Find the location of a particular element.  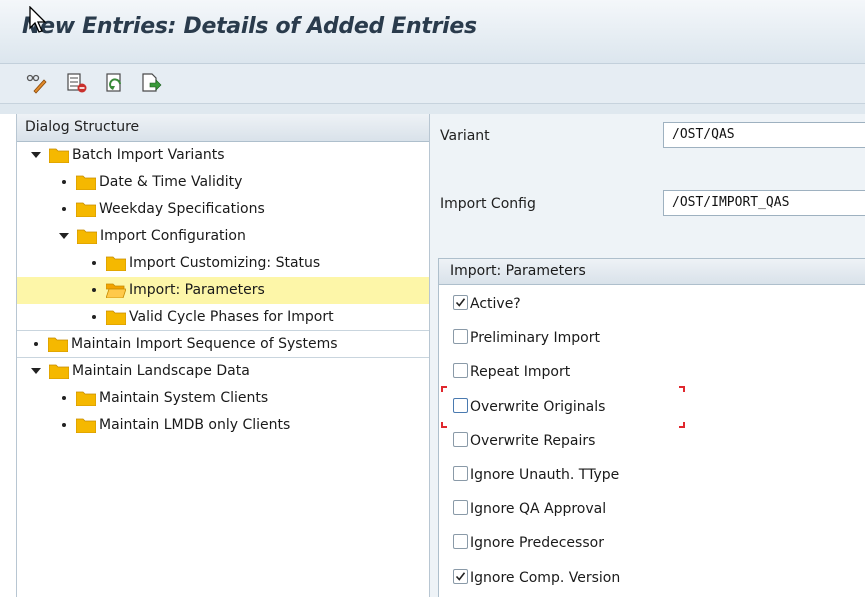

tree-node: Import Configuration is located at coordinates (152, 236).